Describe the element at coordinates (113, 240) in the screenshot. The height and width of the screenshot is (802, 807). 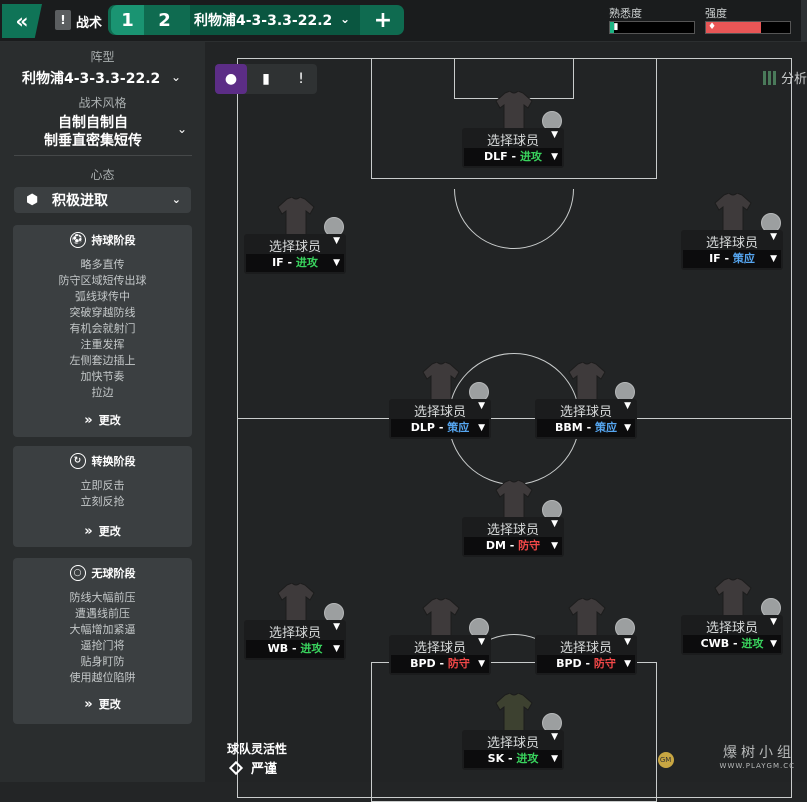
I see `phase-title: 持球阶段` at that location.